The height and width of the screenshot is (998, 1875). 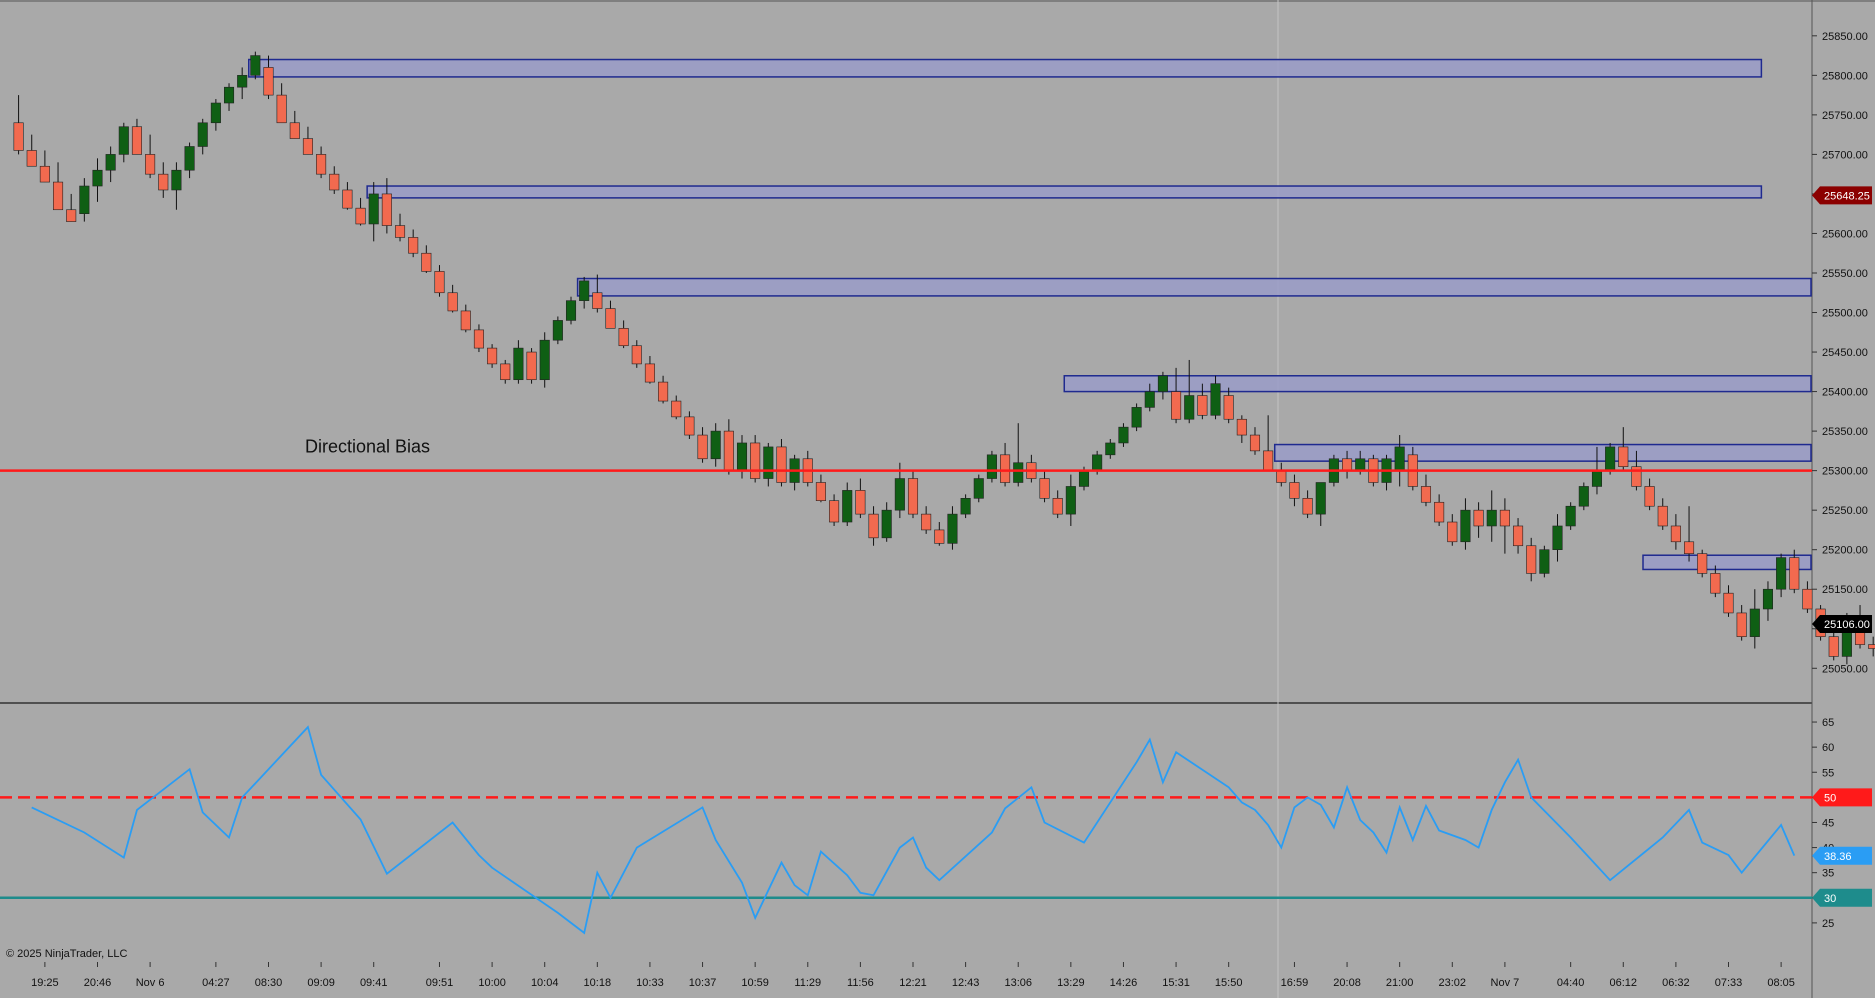 What do you see at coordinates (1124, 983) in the screenshot?
I see `time-axis-tick-label: 14:26` at bounding box center [1124, 983].